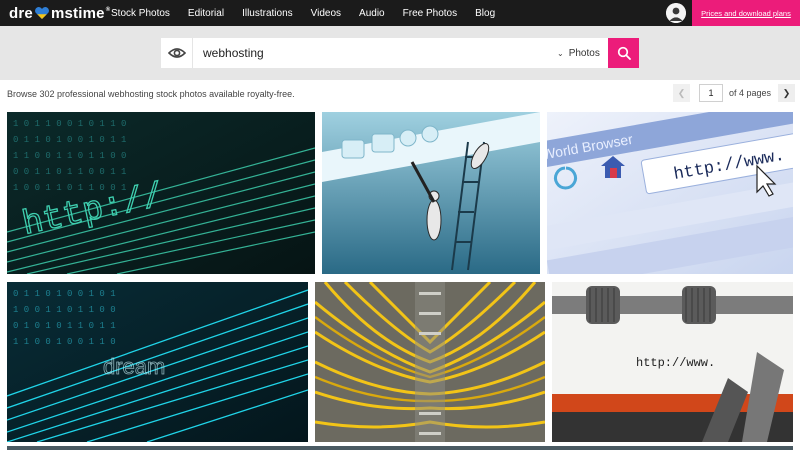 This screenshot has height=450, width=800. I want to click on logo-text-left: dre, so click(21, 13).